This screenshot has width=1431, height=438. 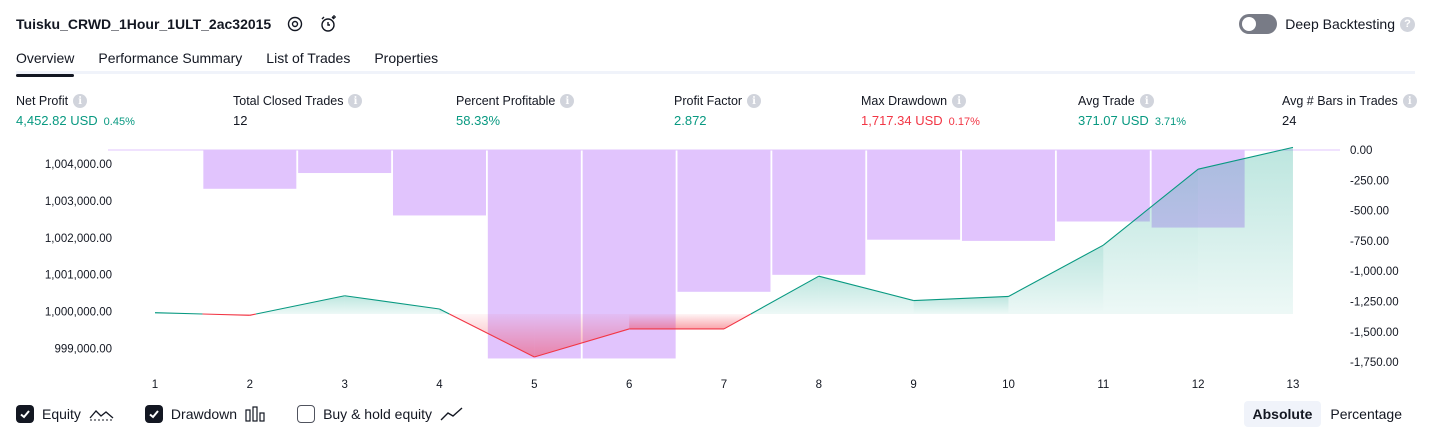 What do you see at coordinates (1113, 120) in the screenshot?
I see `avg-trade-value: 371.07 USD` at bounding box center [1113, 120].